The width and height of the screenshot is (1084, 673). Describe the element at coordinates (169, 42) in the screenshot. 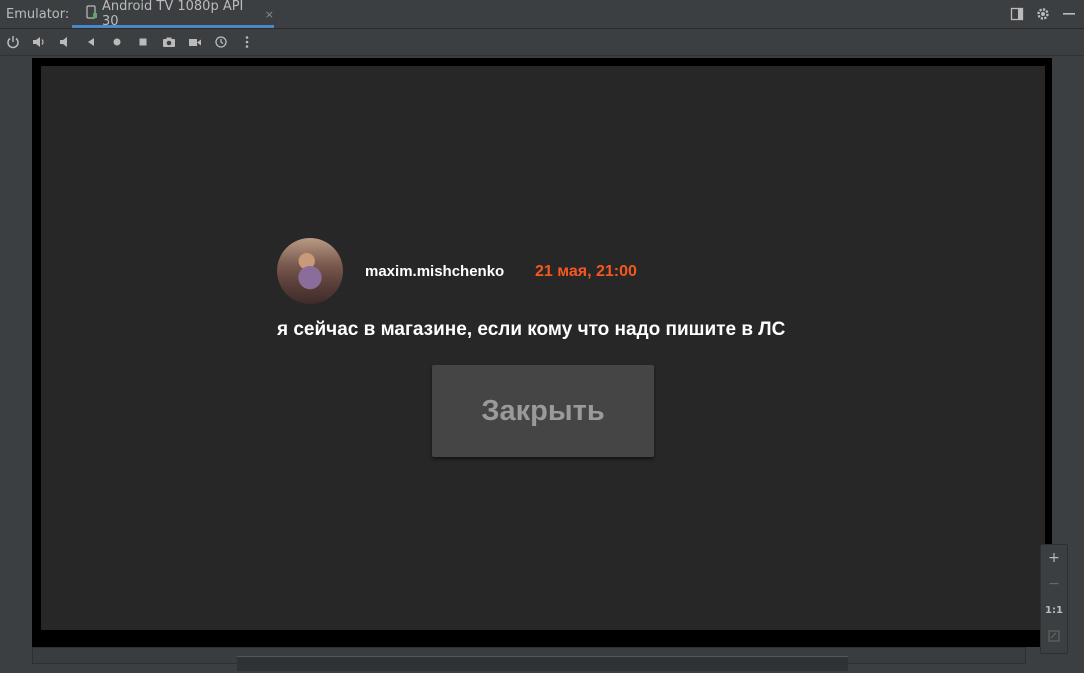

I see `camera-icon` at that location.